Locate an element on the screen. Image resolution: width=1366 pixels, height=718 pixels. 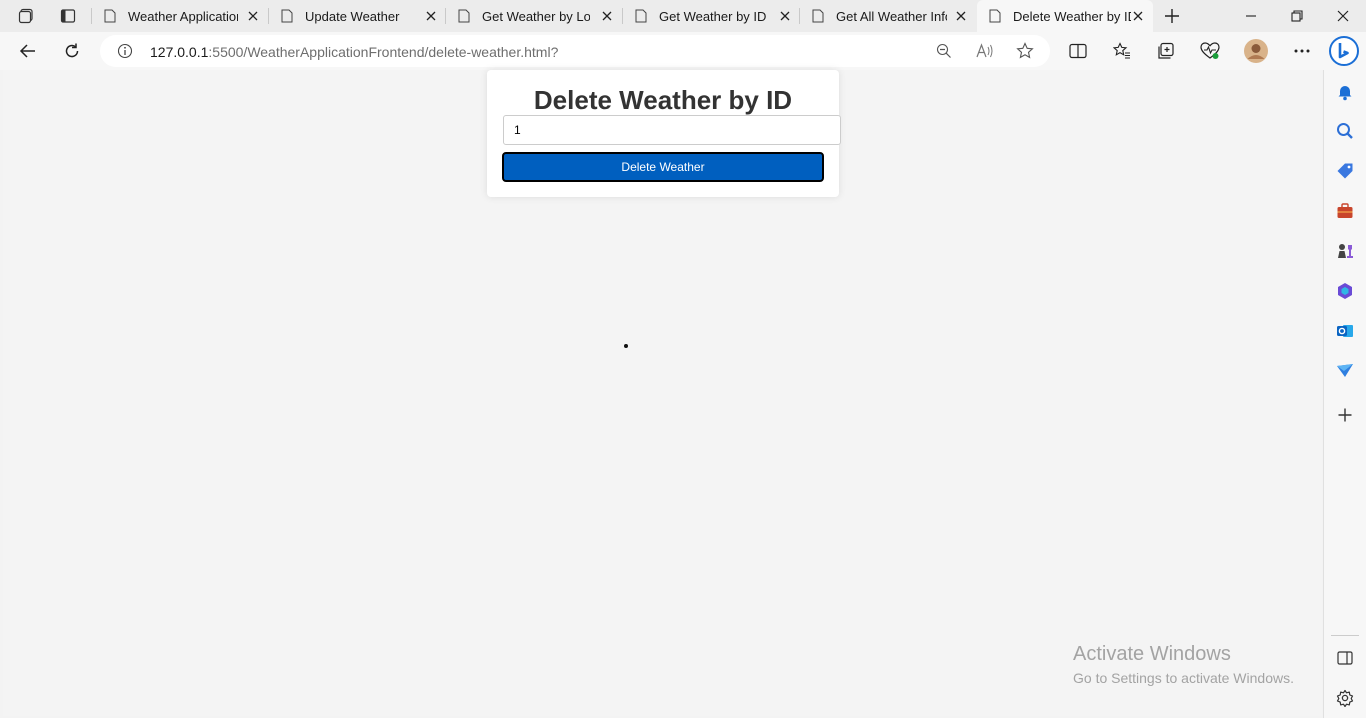
notifications-bell-icon is located at coordinates (1345, 92).